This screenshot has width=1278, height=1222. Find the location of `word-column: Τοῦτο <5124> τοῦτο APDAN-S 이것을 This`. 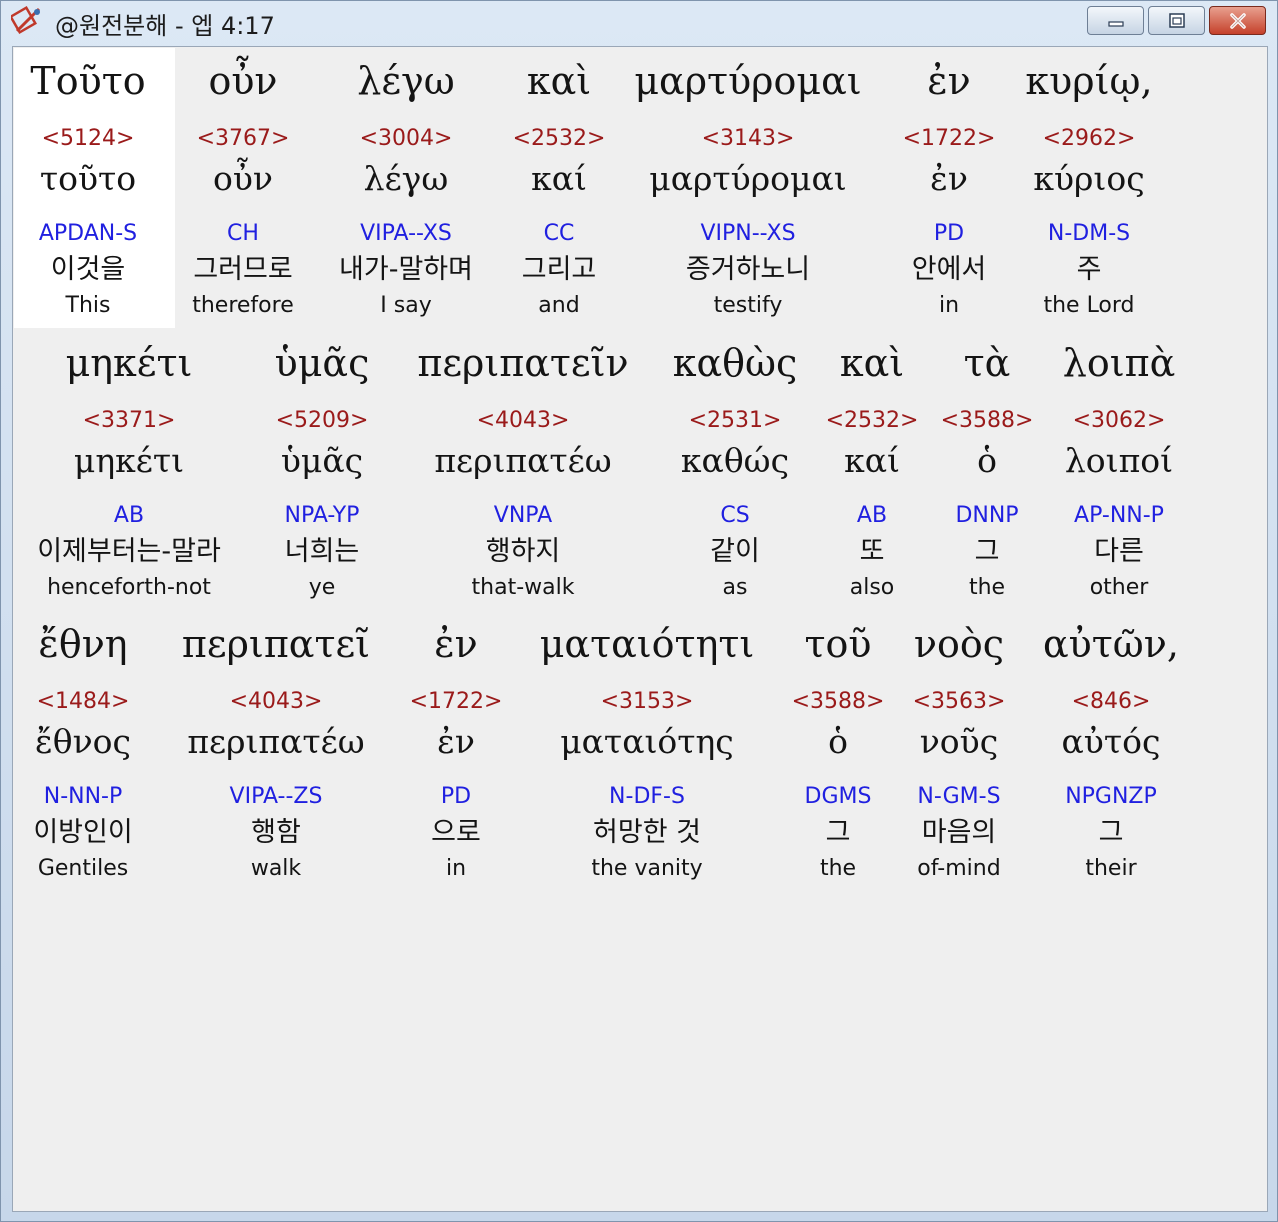

word-column: Τοῦτο <5124> τοῦτο APDAN-S 이것을 This is located at coordinates (88, 191).